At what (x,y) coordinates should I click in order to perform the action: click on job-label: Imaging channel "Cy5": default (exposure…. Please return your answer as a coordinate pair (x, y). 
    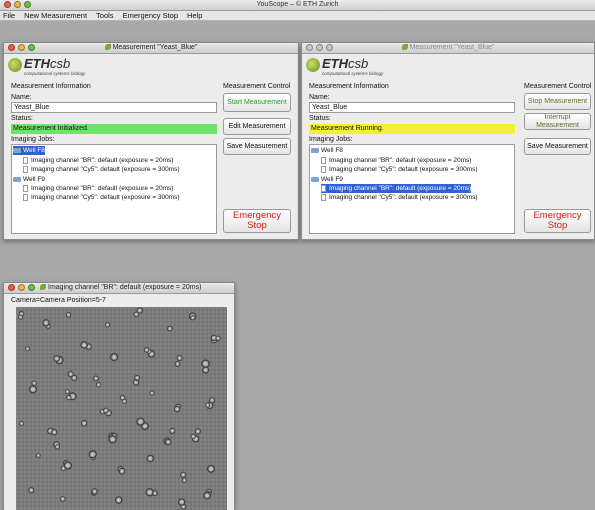
    Looking at the image, I should click on (105, 169).